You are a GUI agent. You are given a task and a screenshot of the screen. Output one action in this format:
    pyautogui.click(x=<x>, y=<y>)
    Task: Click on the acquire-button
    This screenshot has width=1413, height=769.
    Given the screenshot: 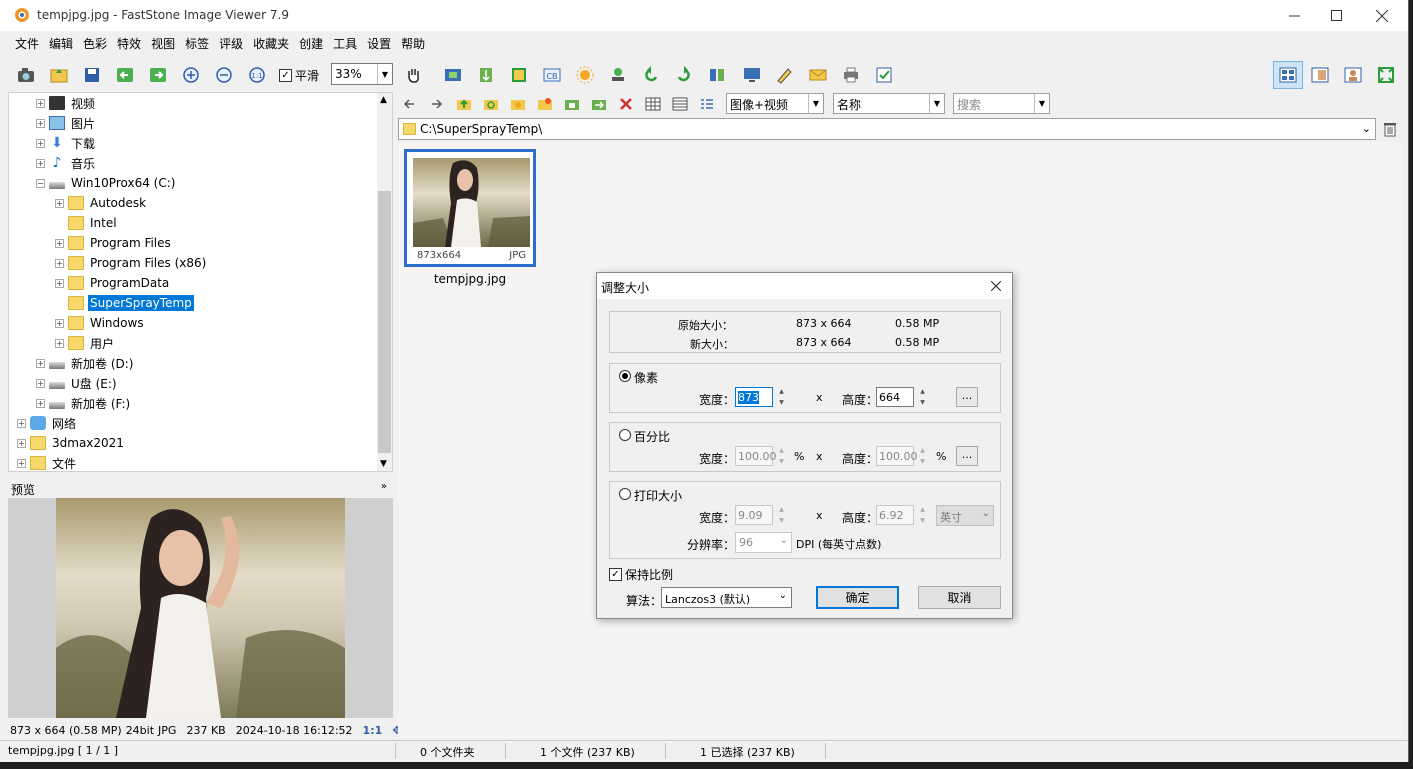 What is the action you would take?
    pyautogui.click(x=26, y=75)
    